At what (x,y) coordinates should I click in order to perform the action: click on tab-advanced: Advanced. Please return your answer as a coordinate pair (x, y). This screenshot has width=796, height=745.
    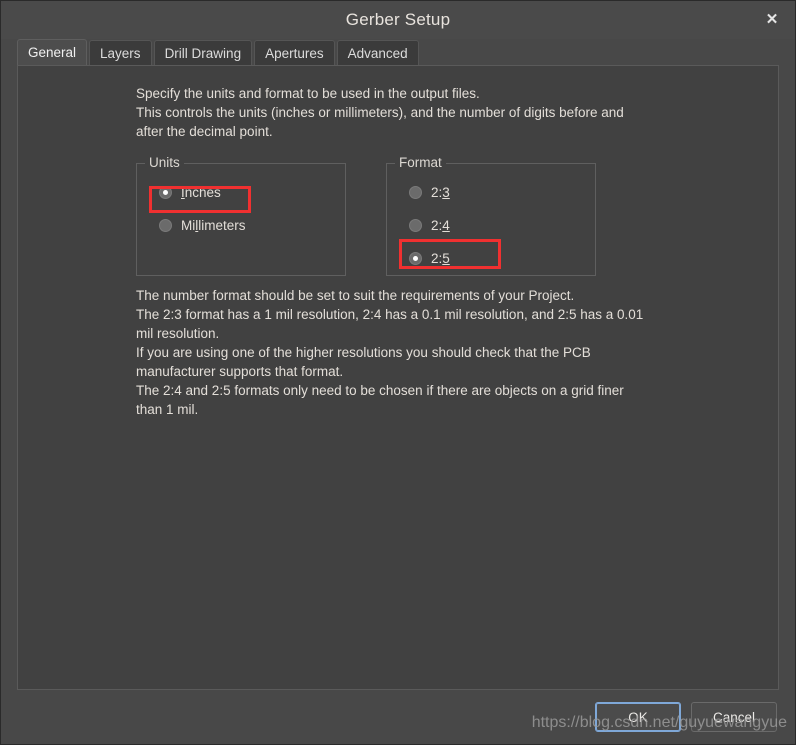
    Looking at the image, I should click on (377, 52).